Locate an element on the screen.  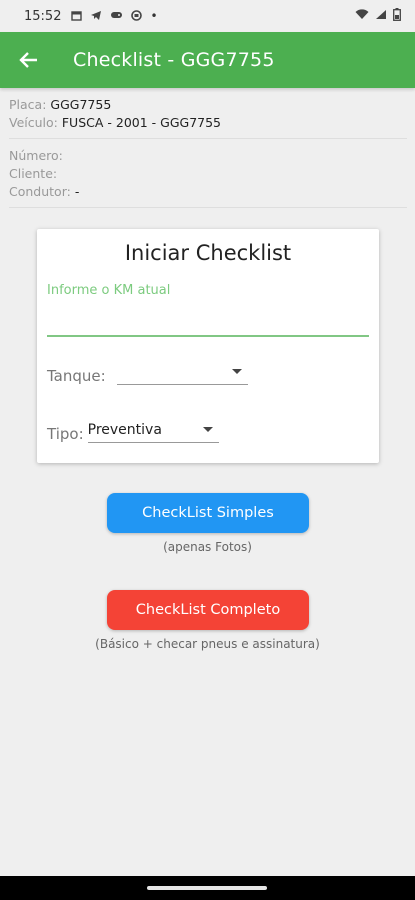
circle-icon is located at coordinates (137, 16).